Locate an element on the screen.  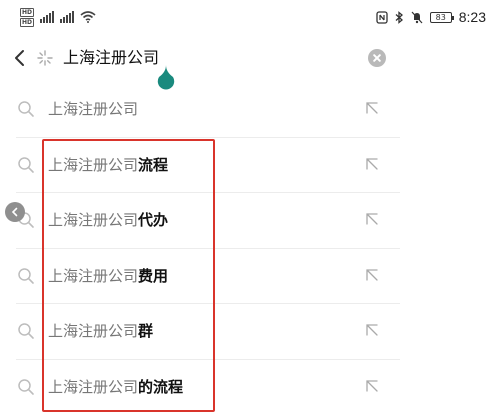
suggestion-item: 上海注册公司群 is located at coordinates (250, 332).